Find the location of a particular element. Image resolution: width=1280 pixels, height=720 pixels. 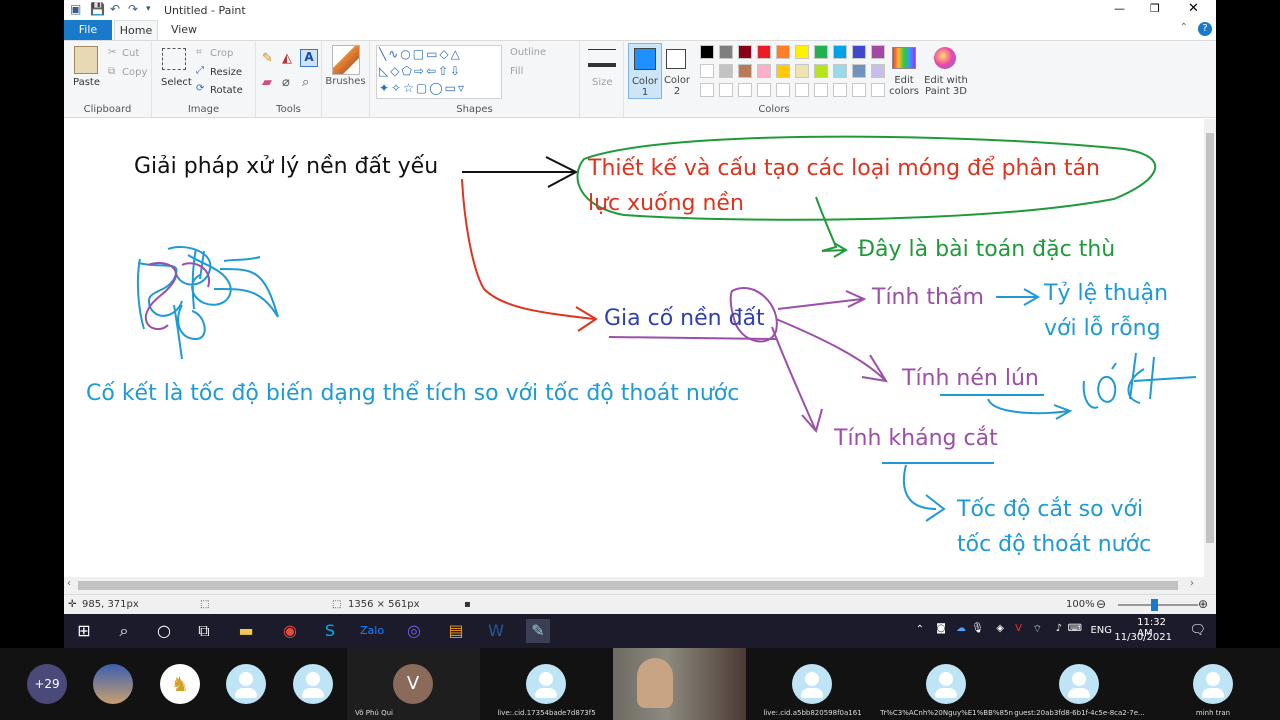

color2-swatch is located at coordinates (676, 59).